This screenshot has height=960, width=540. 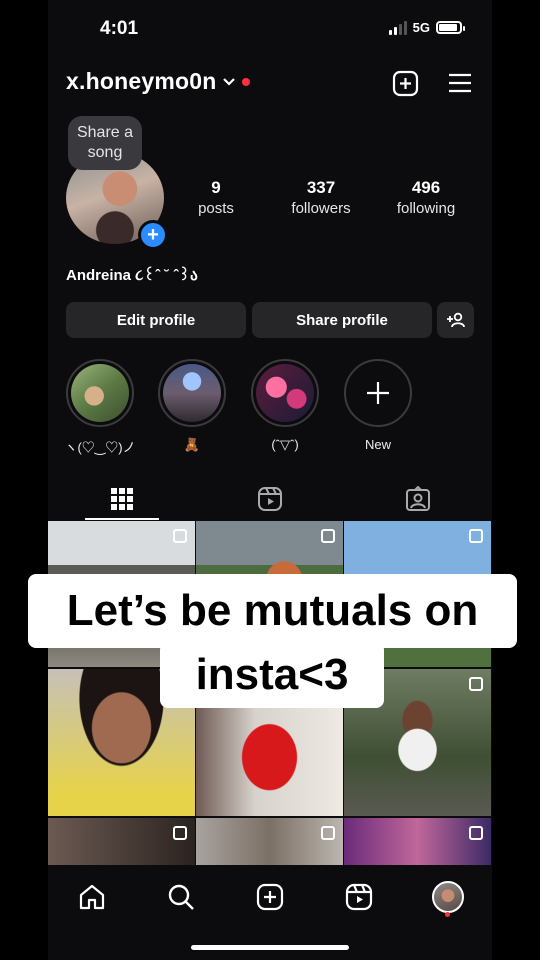 I want to click on home-icon, so click(x=92, y=897).